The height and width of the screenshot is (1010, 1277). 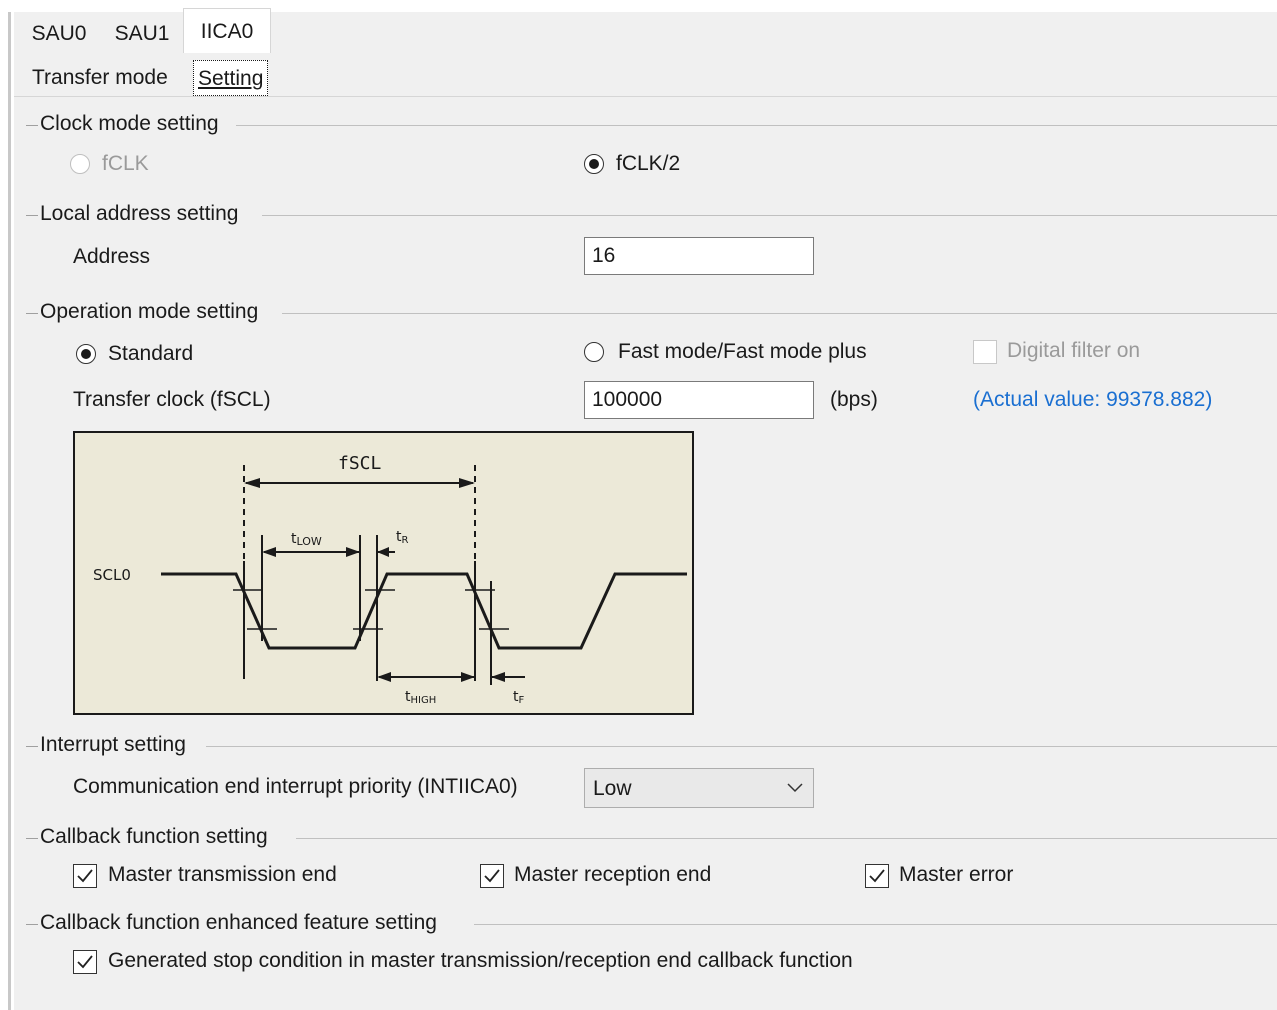 I want to click on section-heading: Clock mode setting, so click(x=129, y=124).